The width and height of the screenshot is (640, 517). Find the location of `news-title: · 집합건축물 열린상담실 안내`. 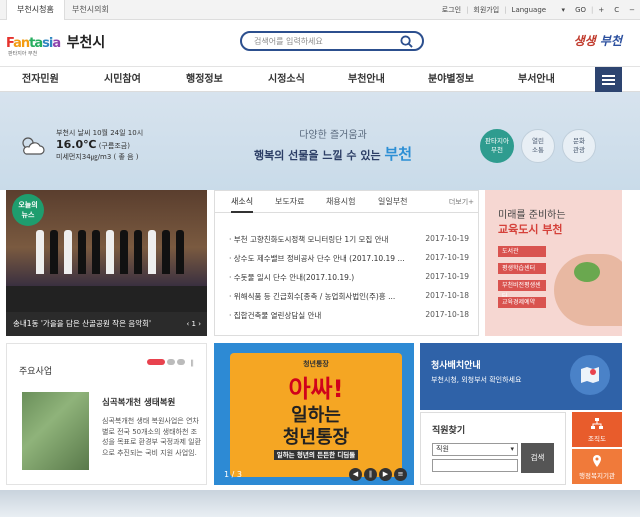

news-title: · 집합건축물 열린상담실 안내 is located at coordinates (275, 315).